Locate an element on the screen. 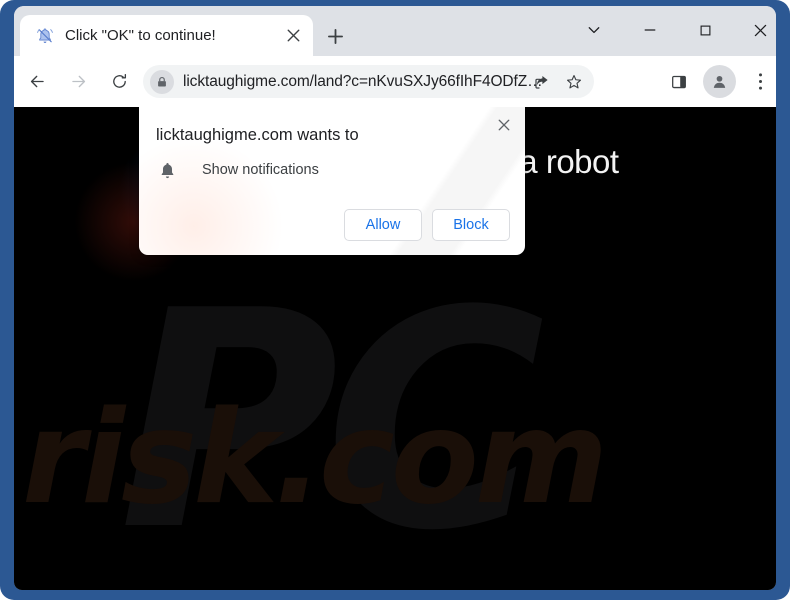 This screenshot has height=600, width=790. three-dot-menu-icon is located at coordinates (760, 81).